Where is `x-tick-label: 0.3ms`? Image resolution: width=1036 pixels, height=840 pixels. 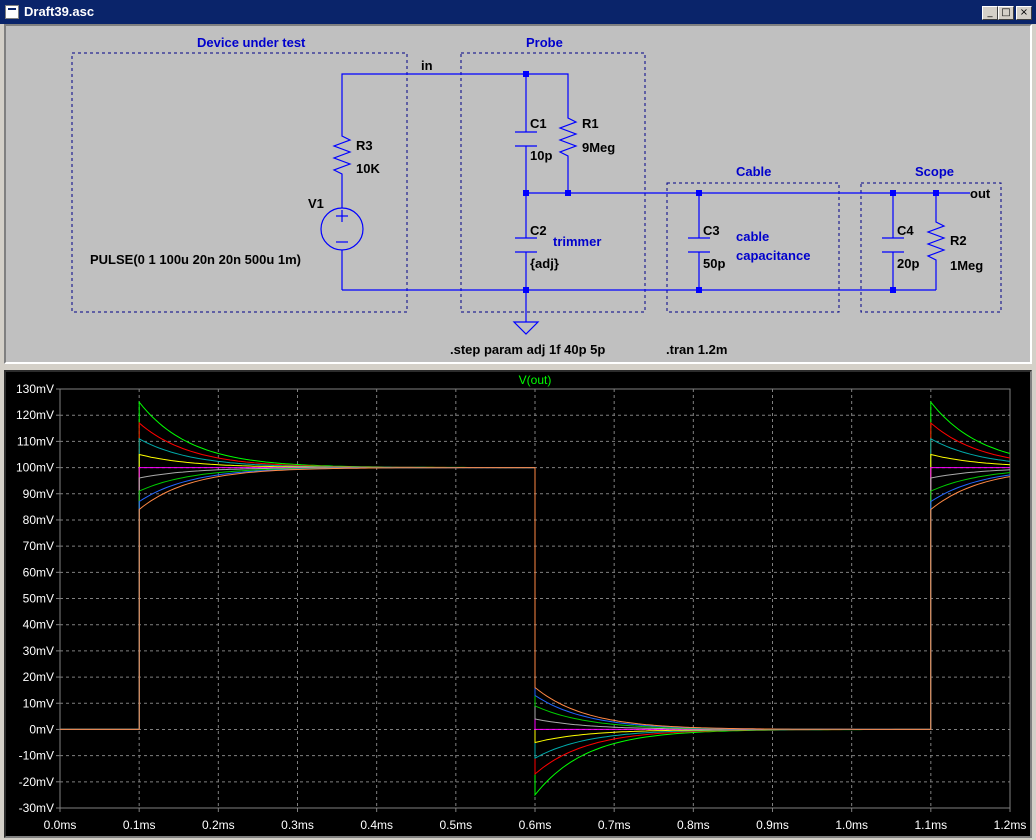 x-tick-label: 0.3ms is located at coordinates (297, 825).